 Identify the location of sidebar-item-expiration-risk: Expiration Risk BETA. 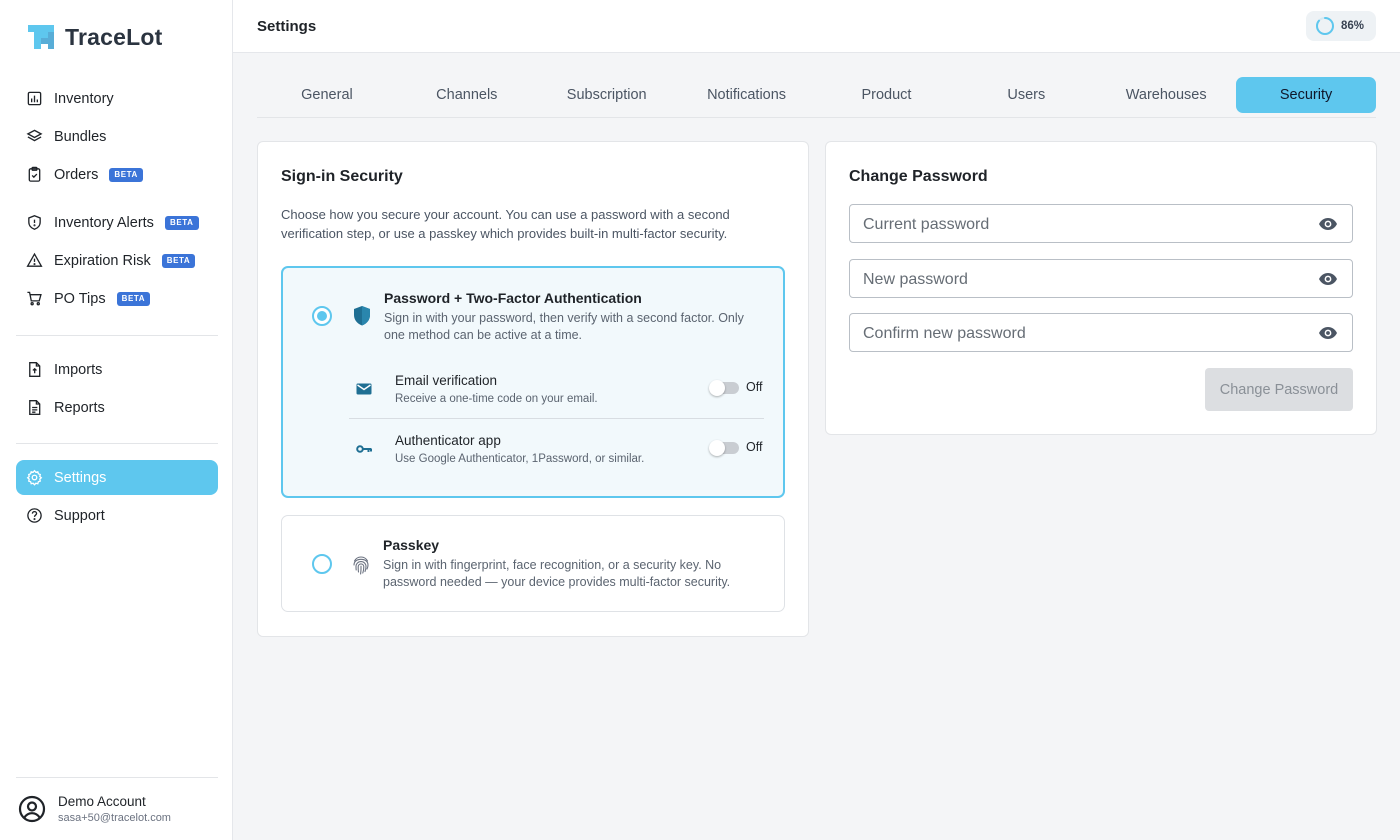
(117, 260).